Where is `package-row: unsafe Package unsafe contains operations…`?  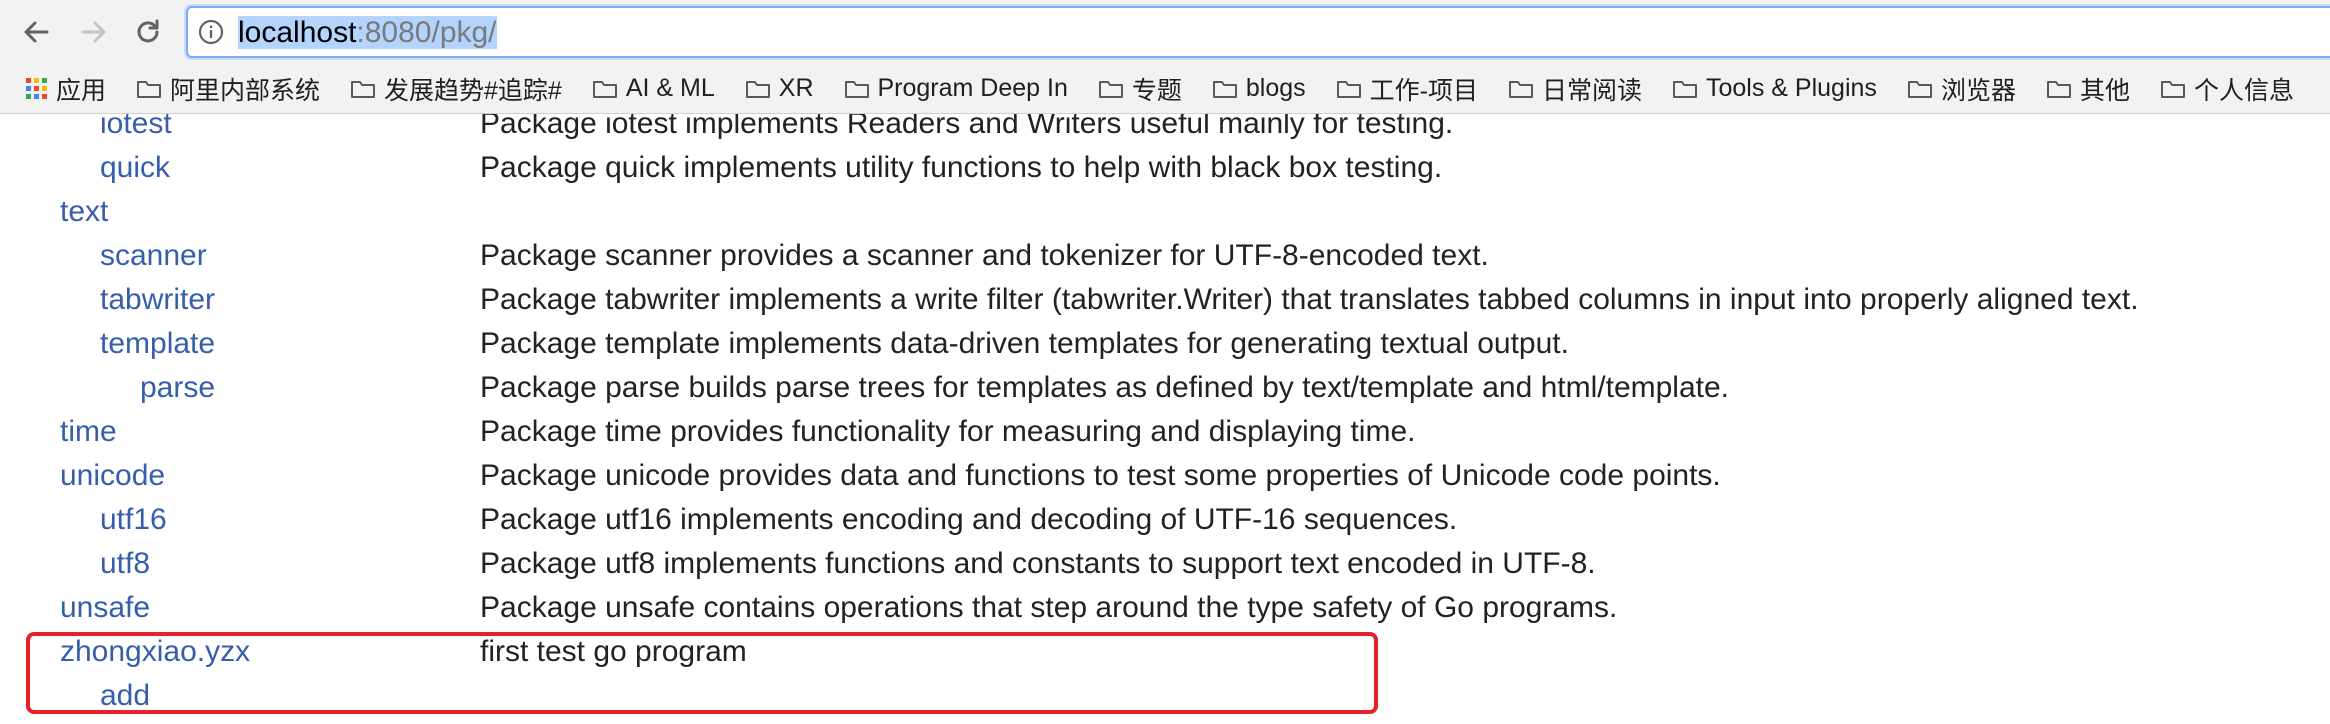 package-row: unsafe Package unsafe contains operations… is located at coordinates (1165, 608).